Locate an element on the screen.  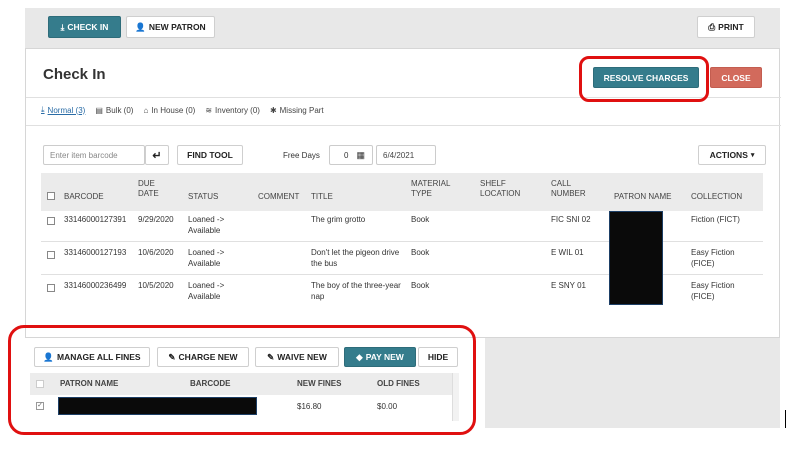
find-tool-button: FIND TOOL is located at coordinates (210, 155).